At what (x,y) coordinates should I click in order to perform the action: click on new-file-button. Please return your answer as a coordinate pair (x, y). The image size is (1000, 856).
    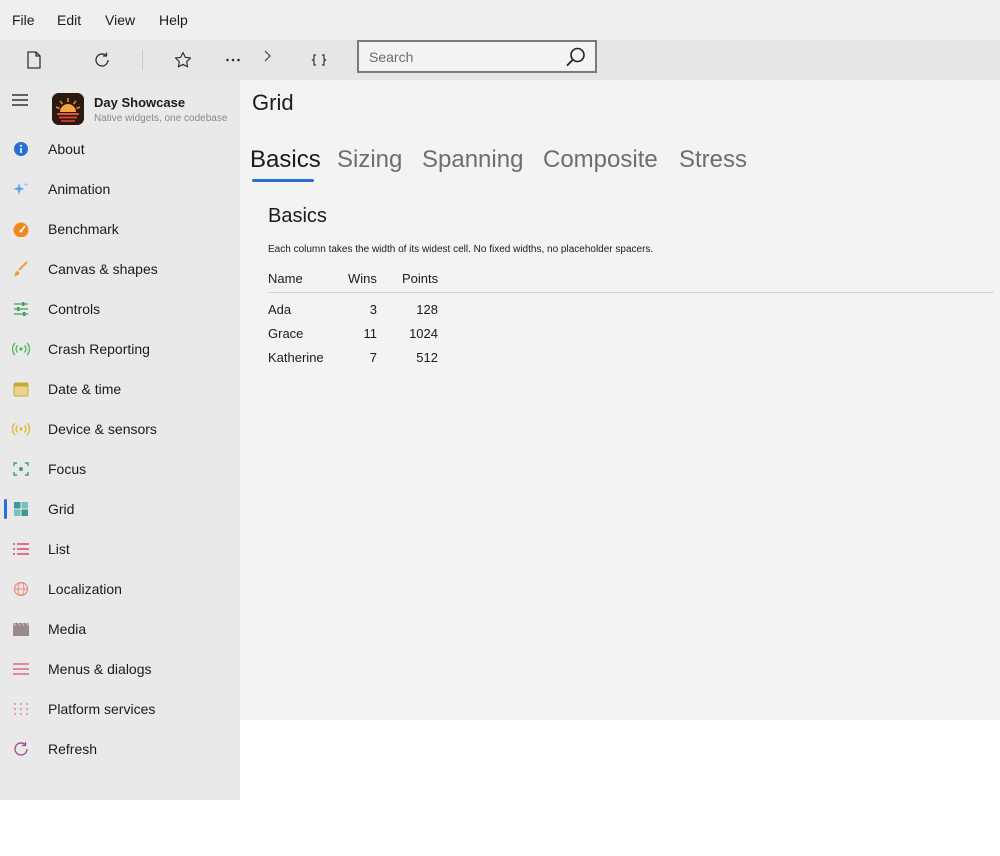
    Looking at the image, I should click on (34, 60).